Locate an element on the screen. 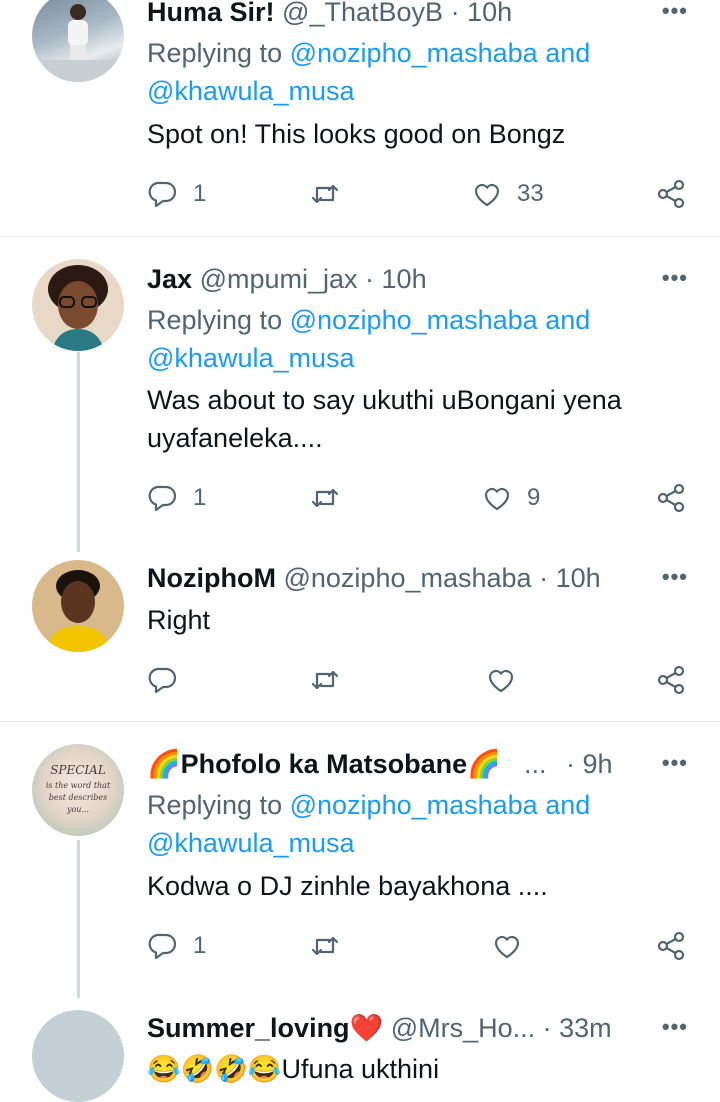  avatar-text: SPECIAL is located at coordinates (78, 770).